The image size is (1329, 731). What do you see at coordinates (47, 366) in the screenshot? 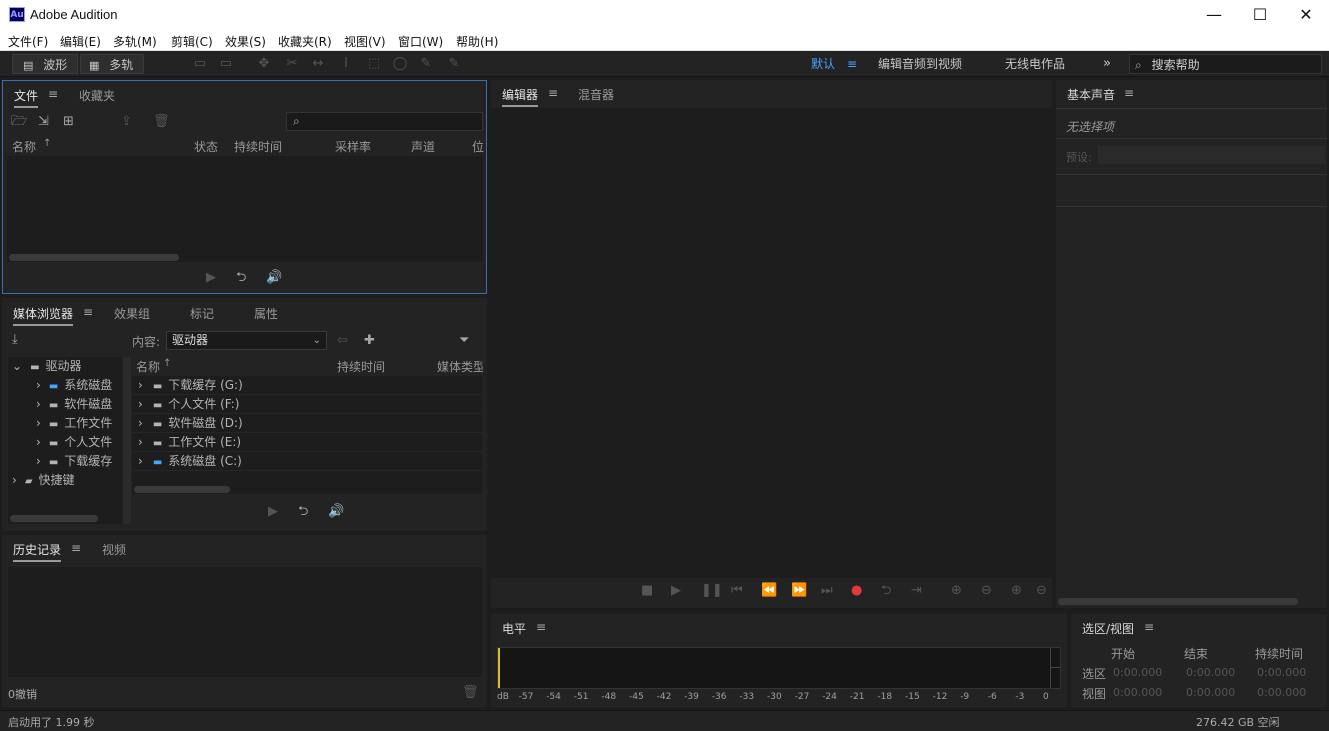
I see `tree-item-drives: ⌄ ▬ 驱动器` at bounding box center [47, 366].